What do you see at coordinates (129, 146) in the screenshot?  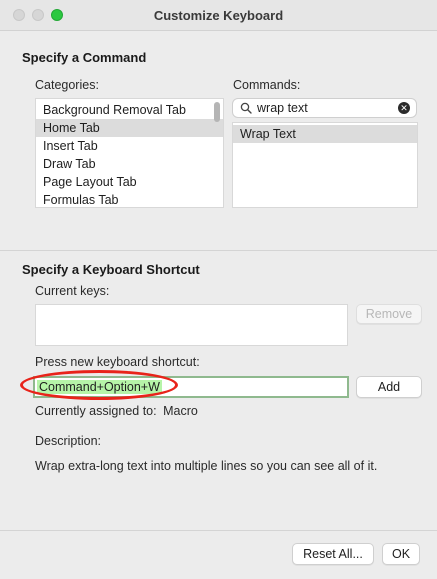 I see `category-item: Insert Tab` at bounding box center [129, 146].